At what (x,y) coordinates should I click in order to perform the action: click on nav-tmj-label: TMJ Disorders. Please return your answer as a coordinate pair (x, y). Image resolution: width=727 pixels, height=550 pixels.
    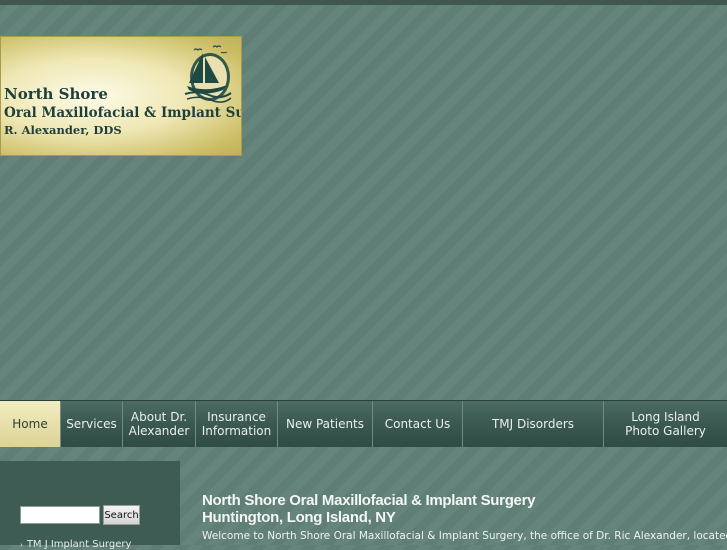
    Looking at the image, I should click on (533, 424).